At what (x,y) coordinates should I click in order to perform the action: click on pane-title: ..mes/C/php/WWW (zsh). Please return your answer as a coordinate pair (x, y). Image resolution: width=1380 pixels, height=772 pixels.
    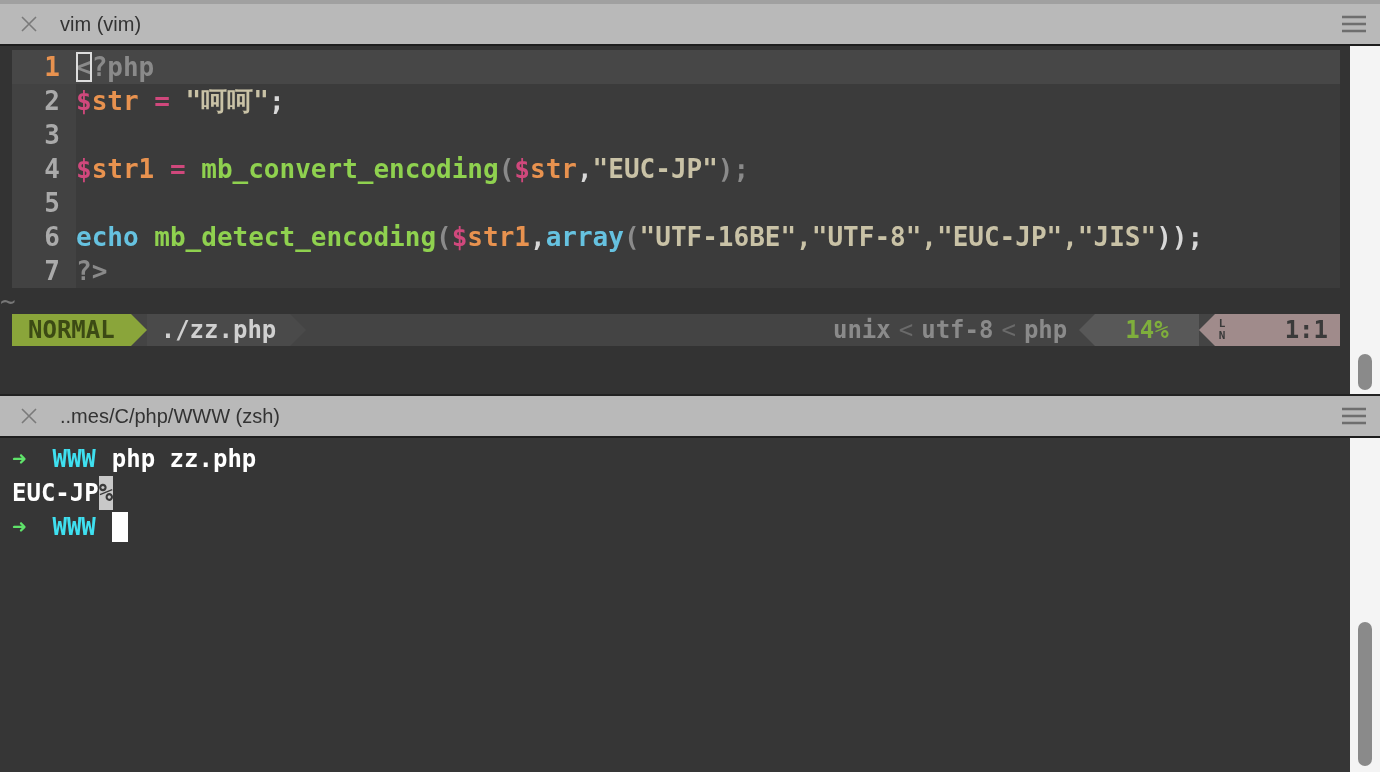
    Looking at the image, I should click on (170, 416).